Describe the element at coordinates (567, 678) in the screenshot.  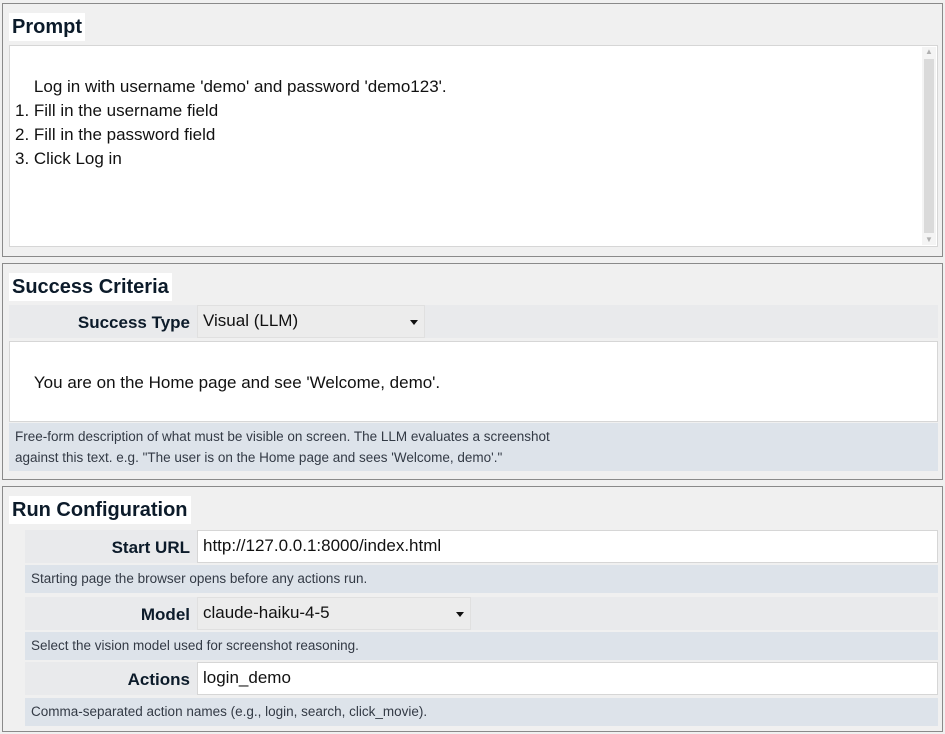
I see `actions-input: login_demo` at that location.